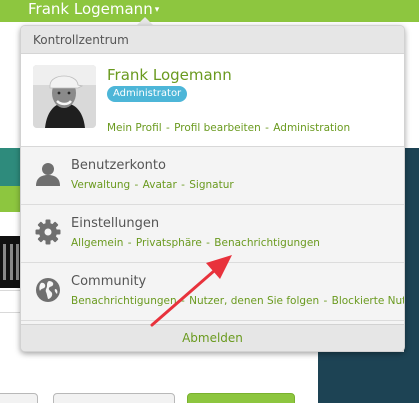  I want to click on avatar, so click(64, 96).